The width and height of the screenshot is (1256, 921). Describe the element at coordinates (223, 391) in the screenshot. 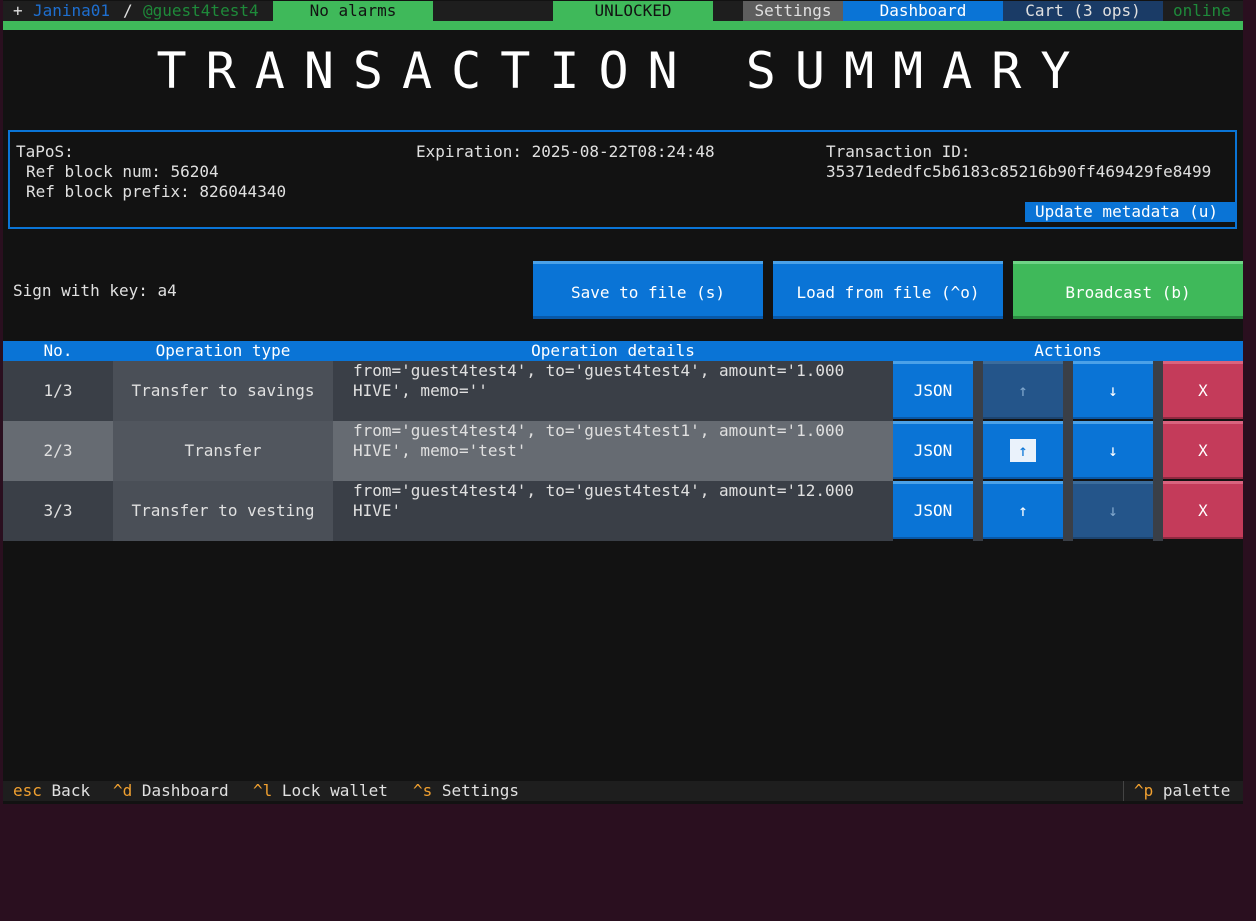

I see `operation-type: Transfer to savings` at that location.